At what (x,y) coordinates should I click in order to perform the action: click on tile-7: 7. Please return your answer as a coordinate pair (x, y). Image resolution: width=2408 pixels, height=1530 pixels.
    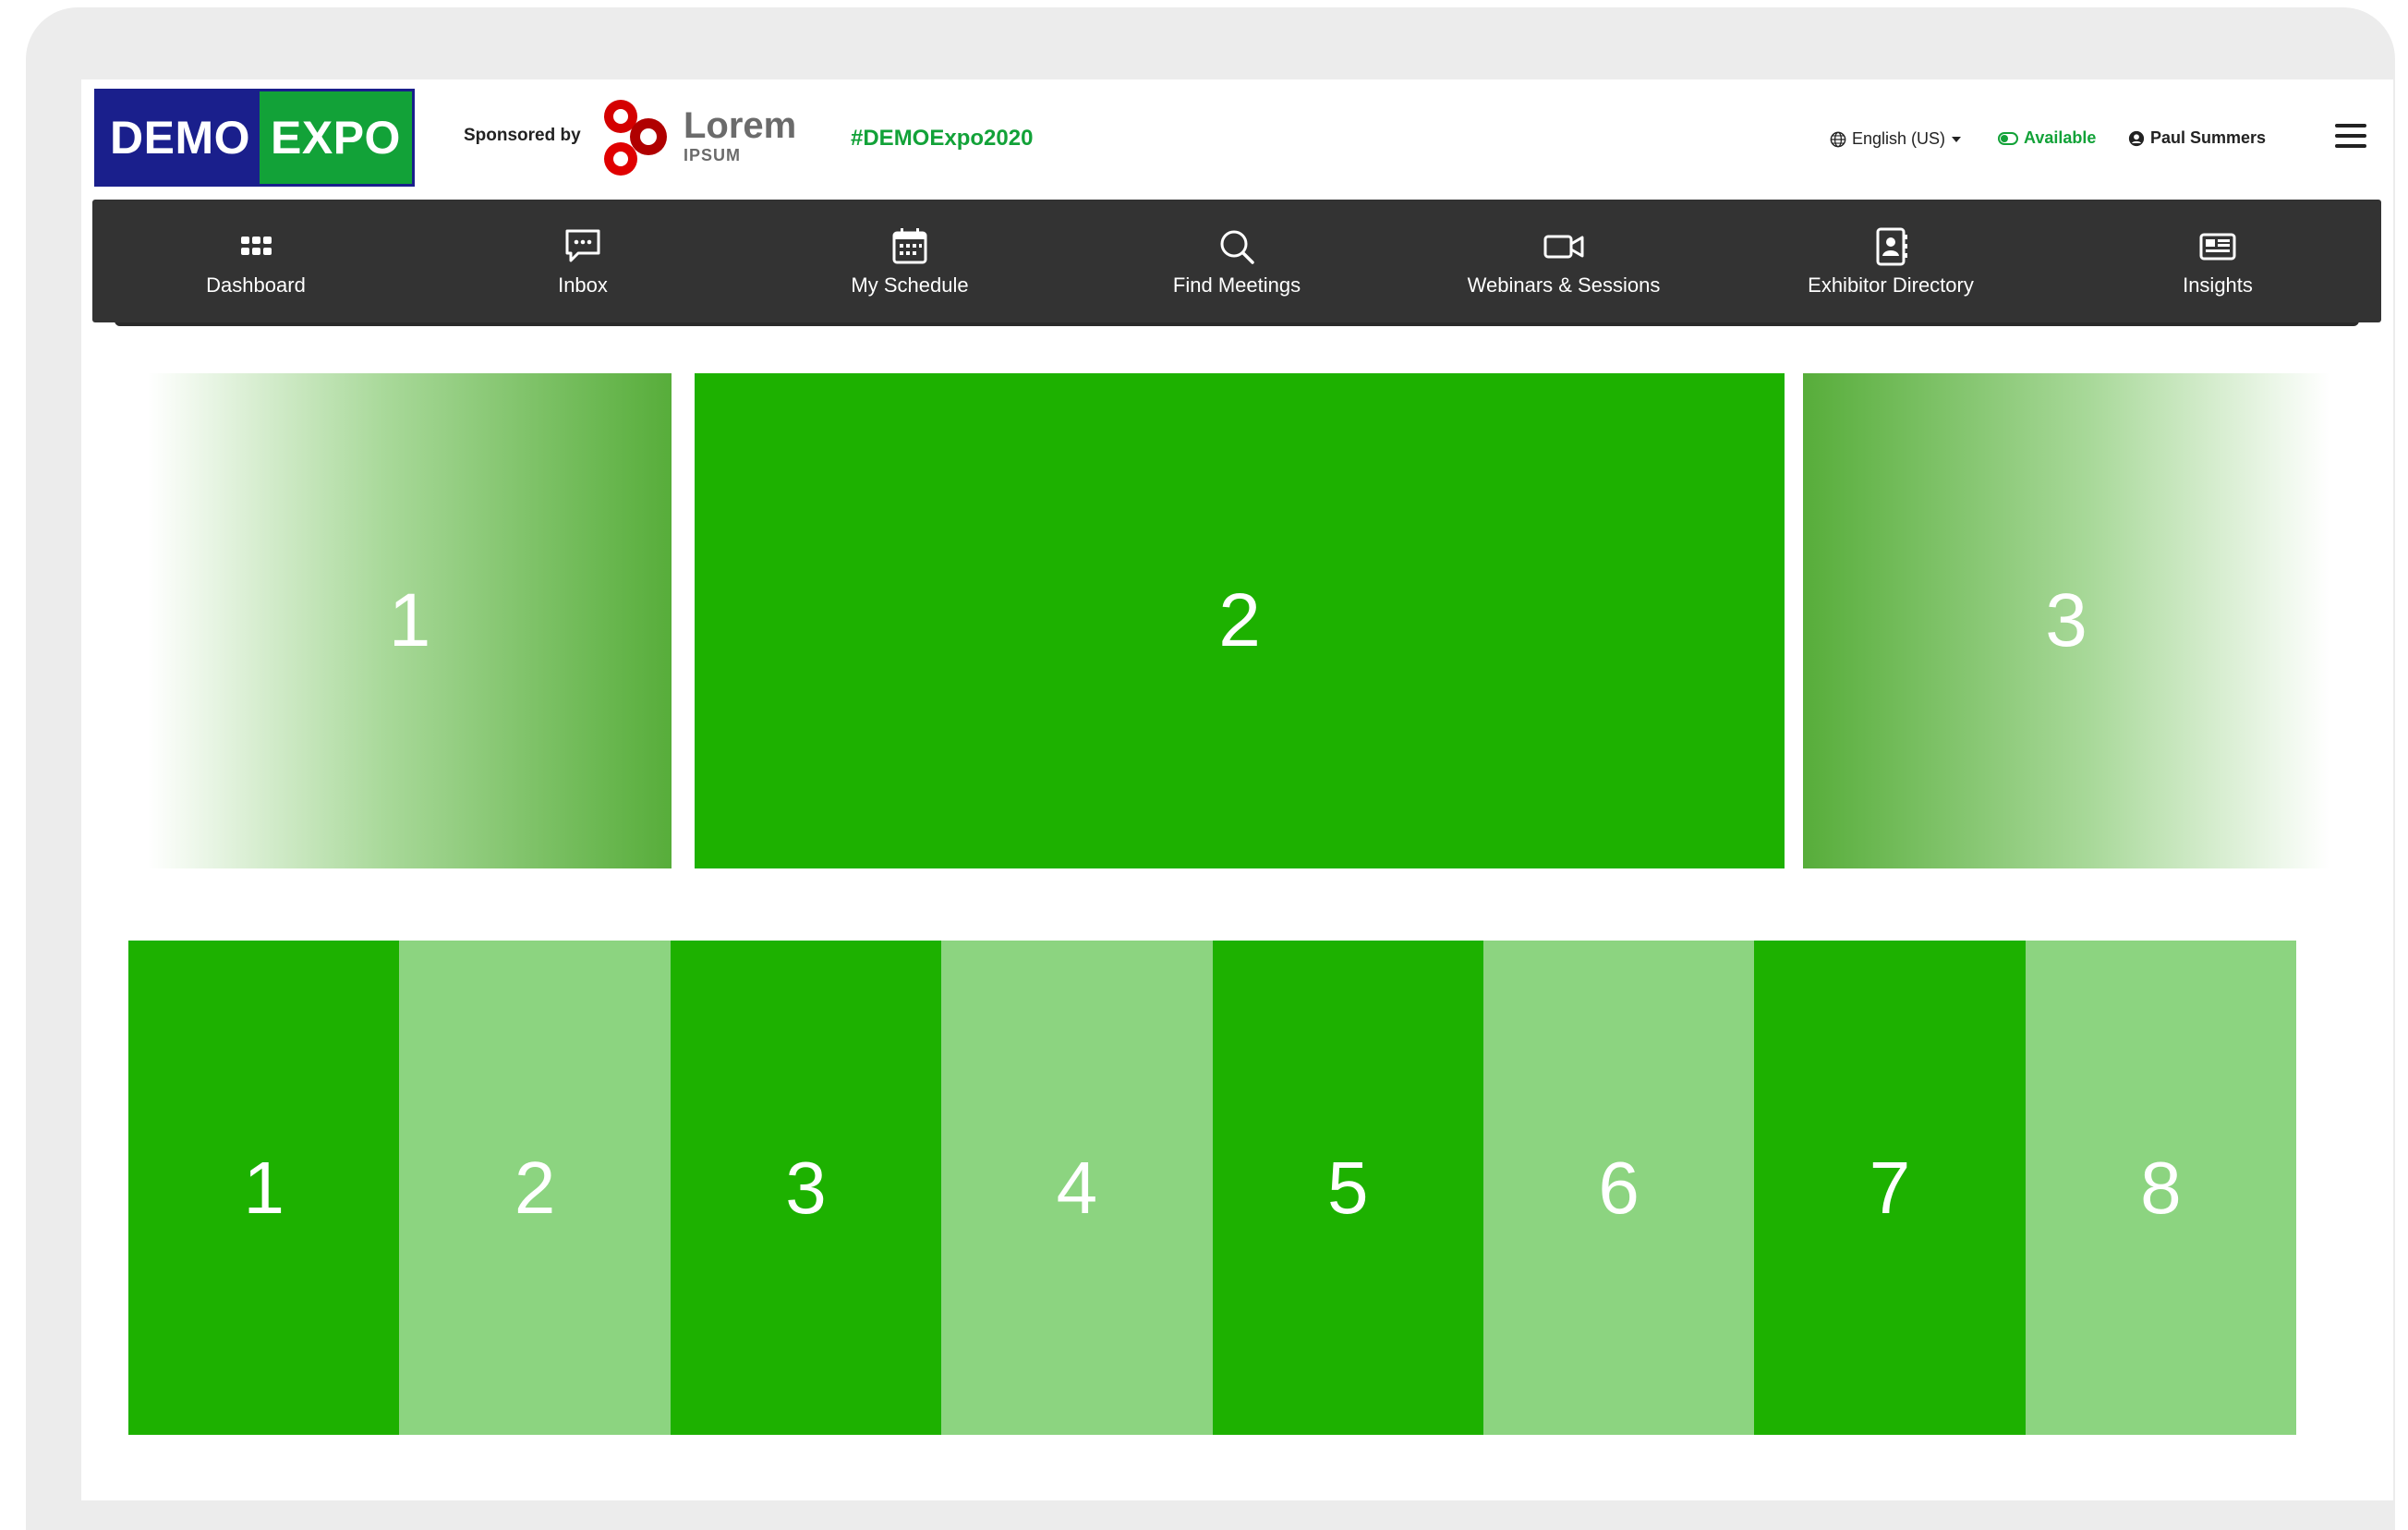
    Looking at the image, I should click on (1890, 1188).